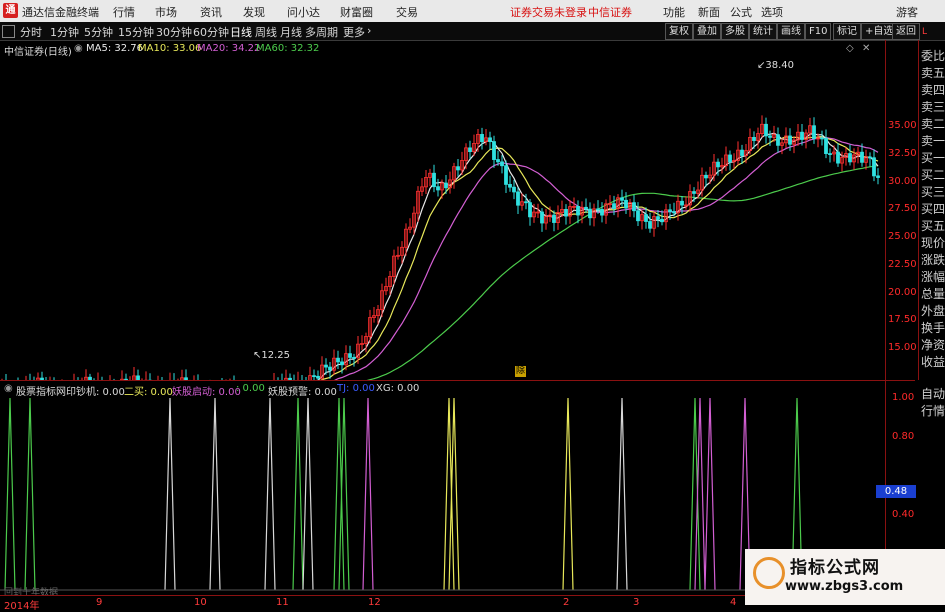  What do you see at coordinates (548, 12) in the screenshot?
I see `login-notice: 证券交易未登录` at bounding box center [548, 12].